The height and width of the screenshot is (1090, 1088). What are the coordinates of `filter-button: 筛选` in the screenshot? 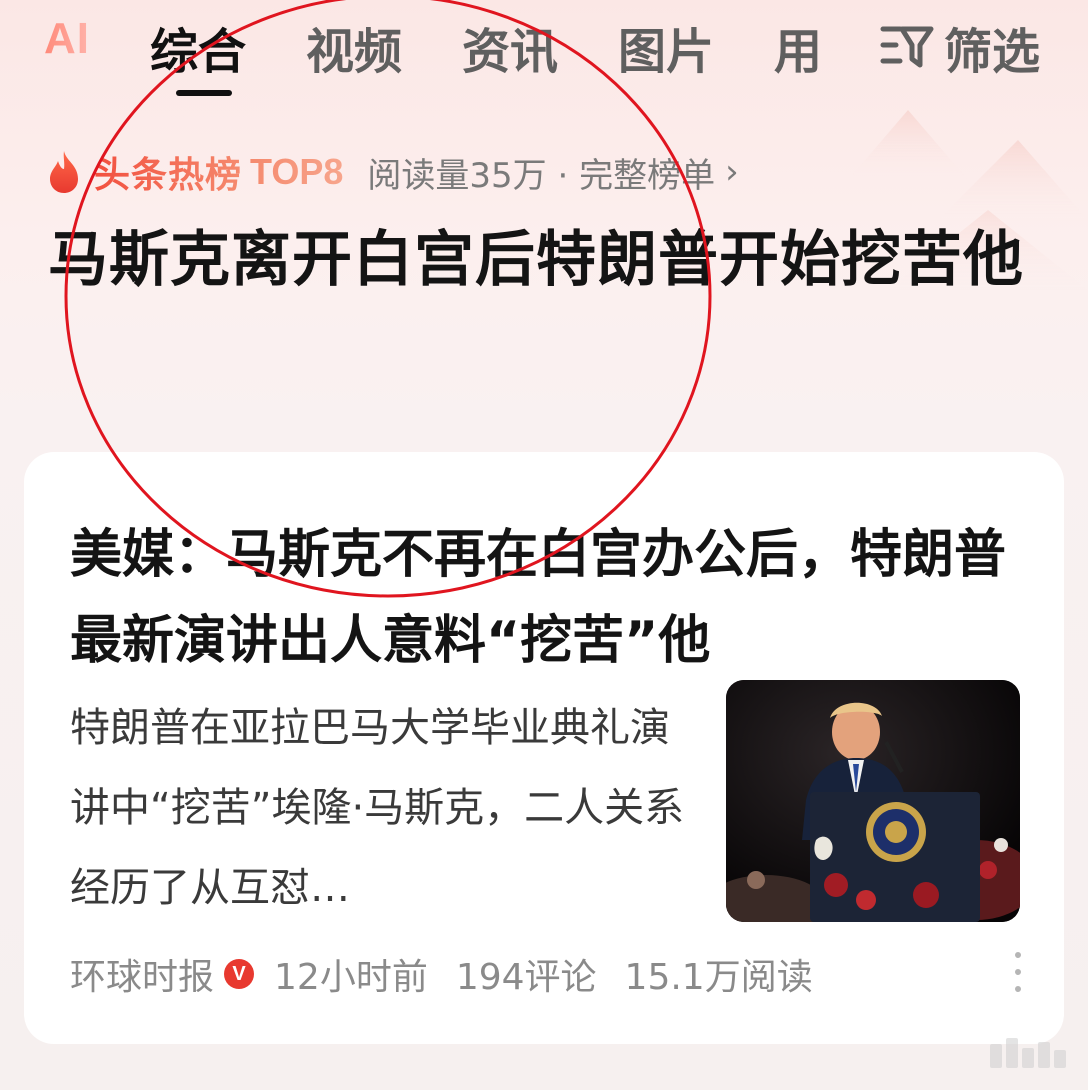 It's located at (960, 47).